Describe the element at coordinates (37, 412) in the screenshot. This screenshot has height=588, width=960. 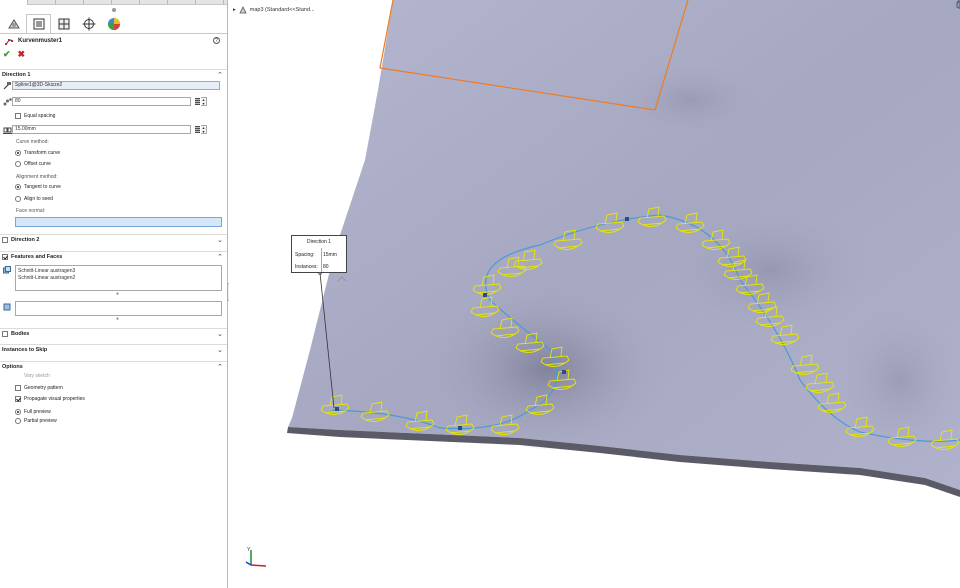
I see `full-preview-label: Full preview` at that location.